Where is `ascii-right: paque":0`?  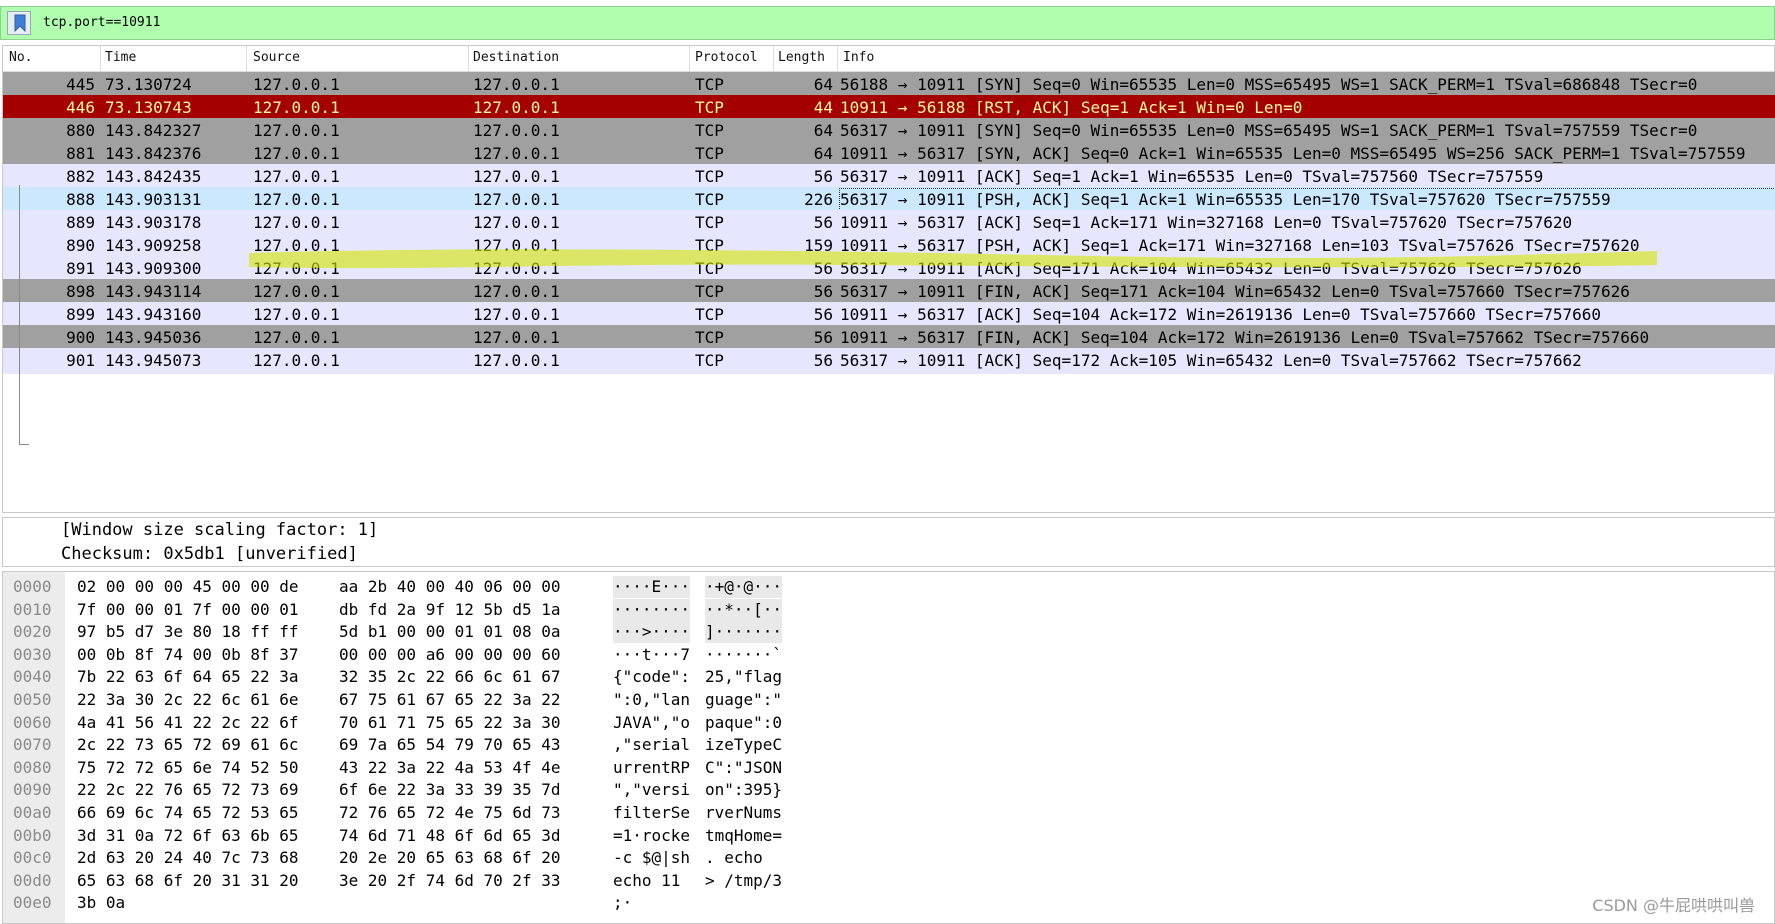
ascii-right: paque":0 is located at coordinates (743, 723).